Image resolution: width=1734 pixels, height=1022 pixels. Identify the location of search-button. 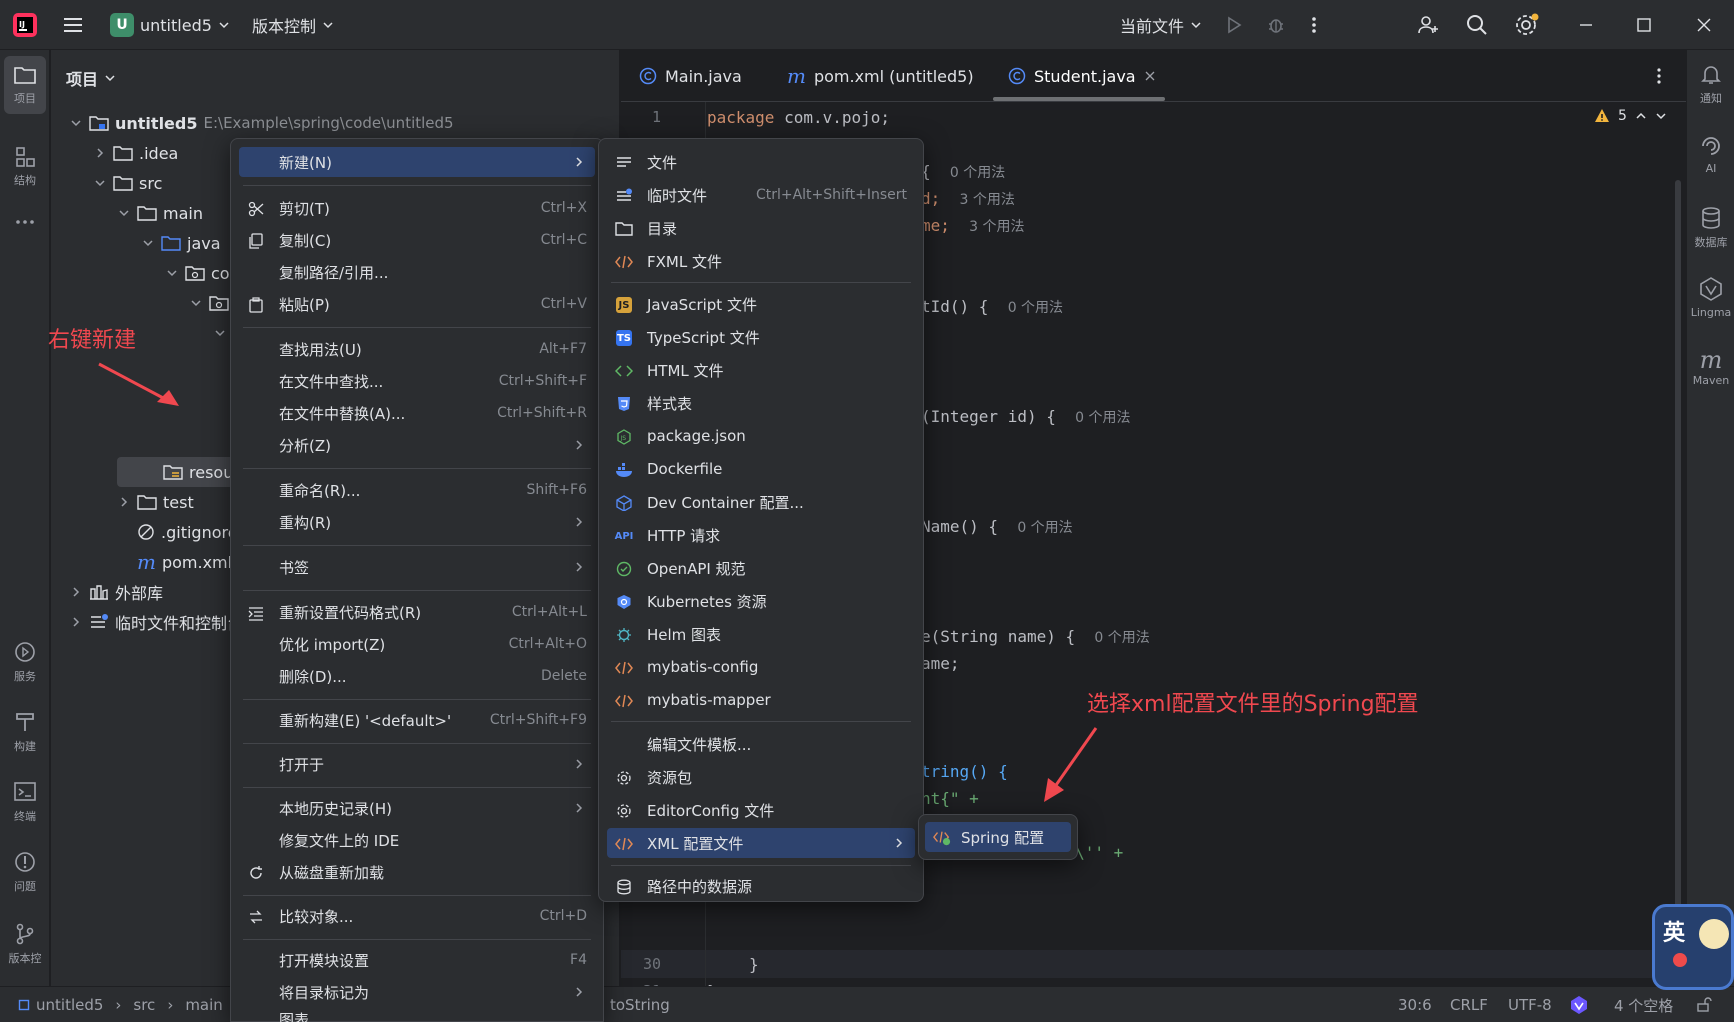
(1477, 25).